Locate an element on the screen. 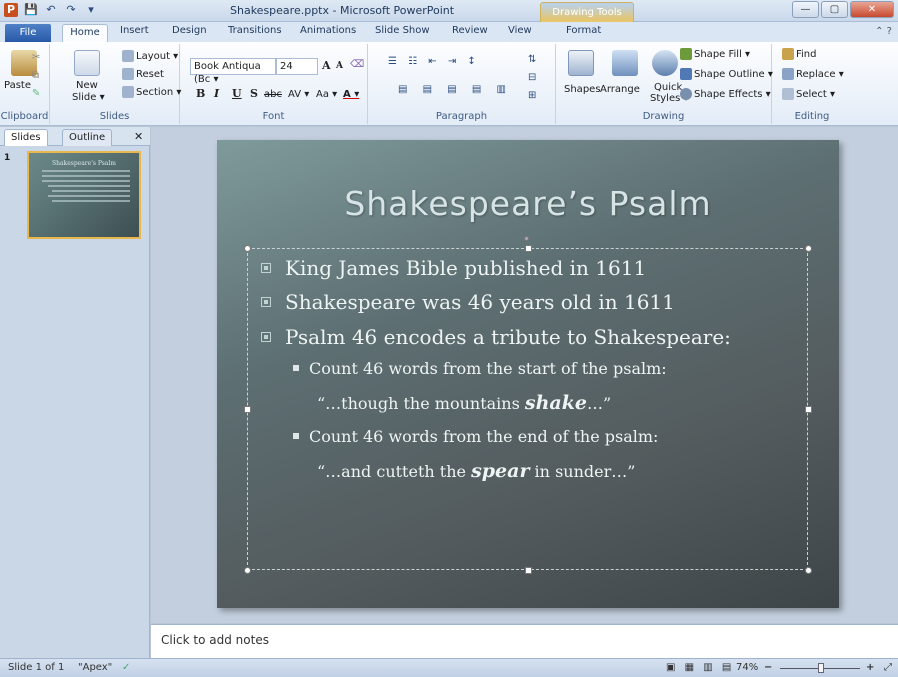 This screenshot has width=898, height=677. zoom-in-icon: + is located at coordinates (870, 667).